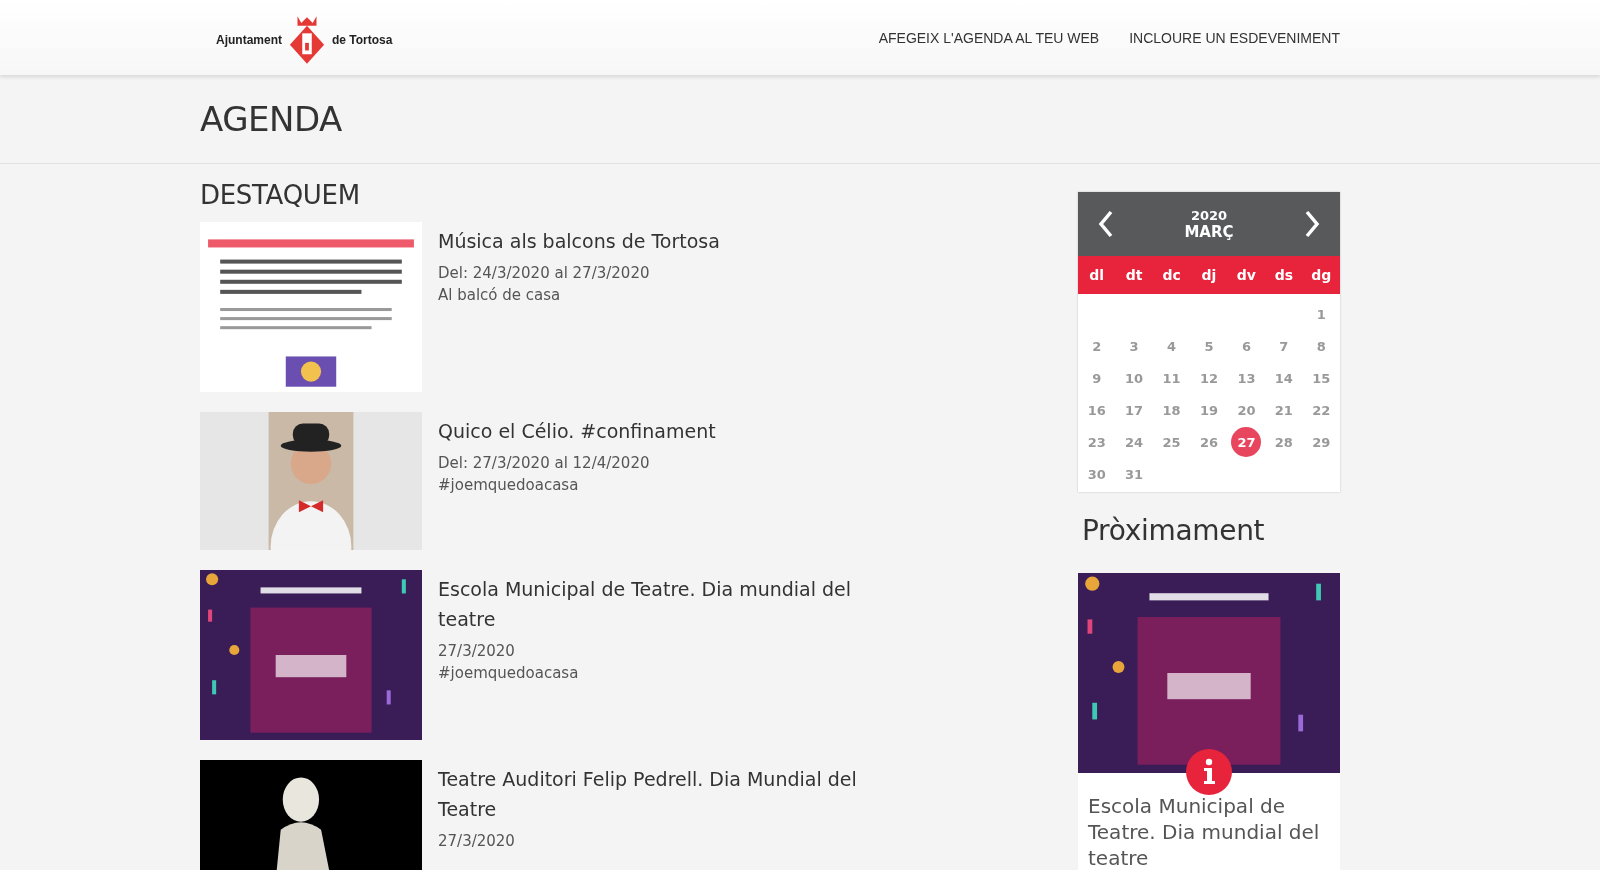 The height and width of the screenshot is (870, 1600). I want to click on calendar-day: 27, so click(1246, 442).